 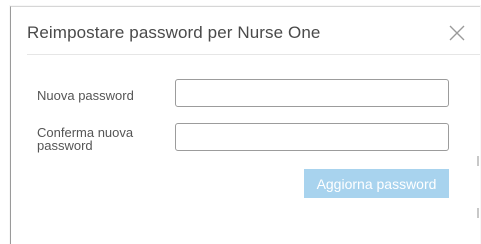 I want to click on close-icon, so click(x=457, y=33).